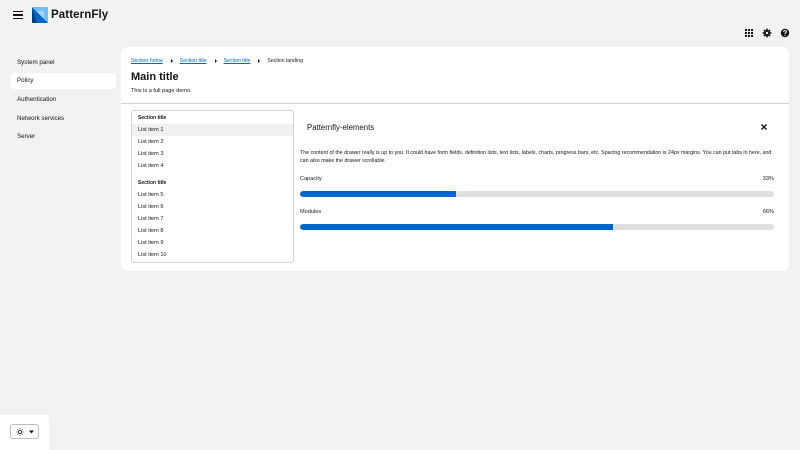 This screenshot has width=800, height=450. Describe the element at coordinates (161, 91) in the screenshot. I see `page-description: This is a full page demo.` at that location.